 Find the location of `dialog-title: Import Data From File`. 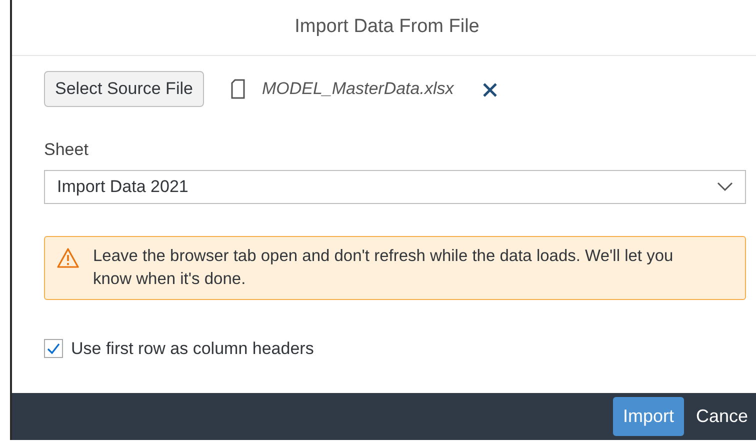

dialog-title: Import Data From File is located at coordinates (387, 27).